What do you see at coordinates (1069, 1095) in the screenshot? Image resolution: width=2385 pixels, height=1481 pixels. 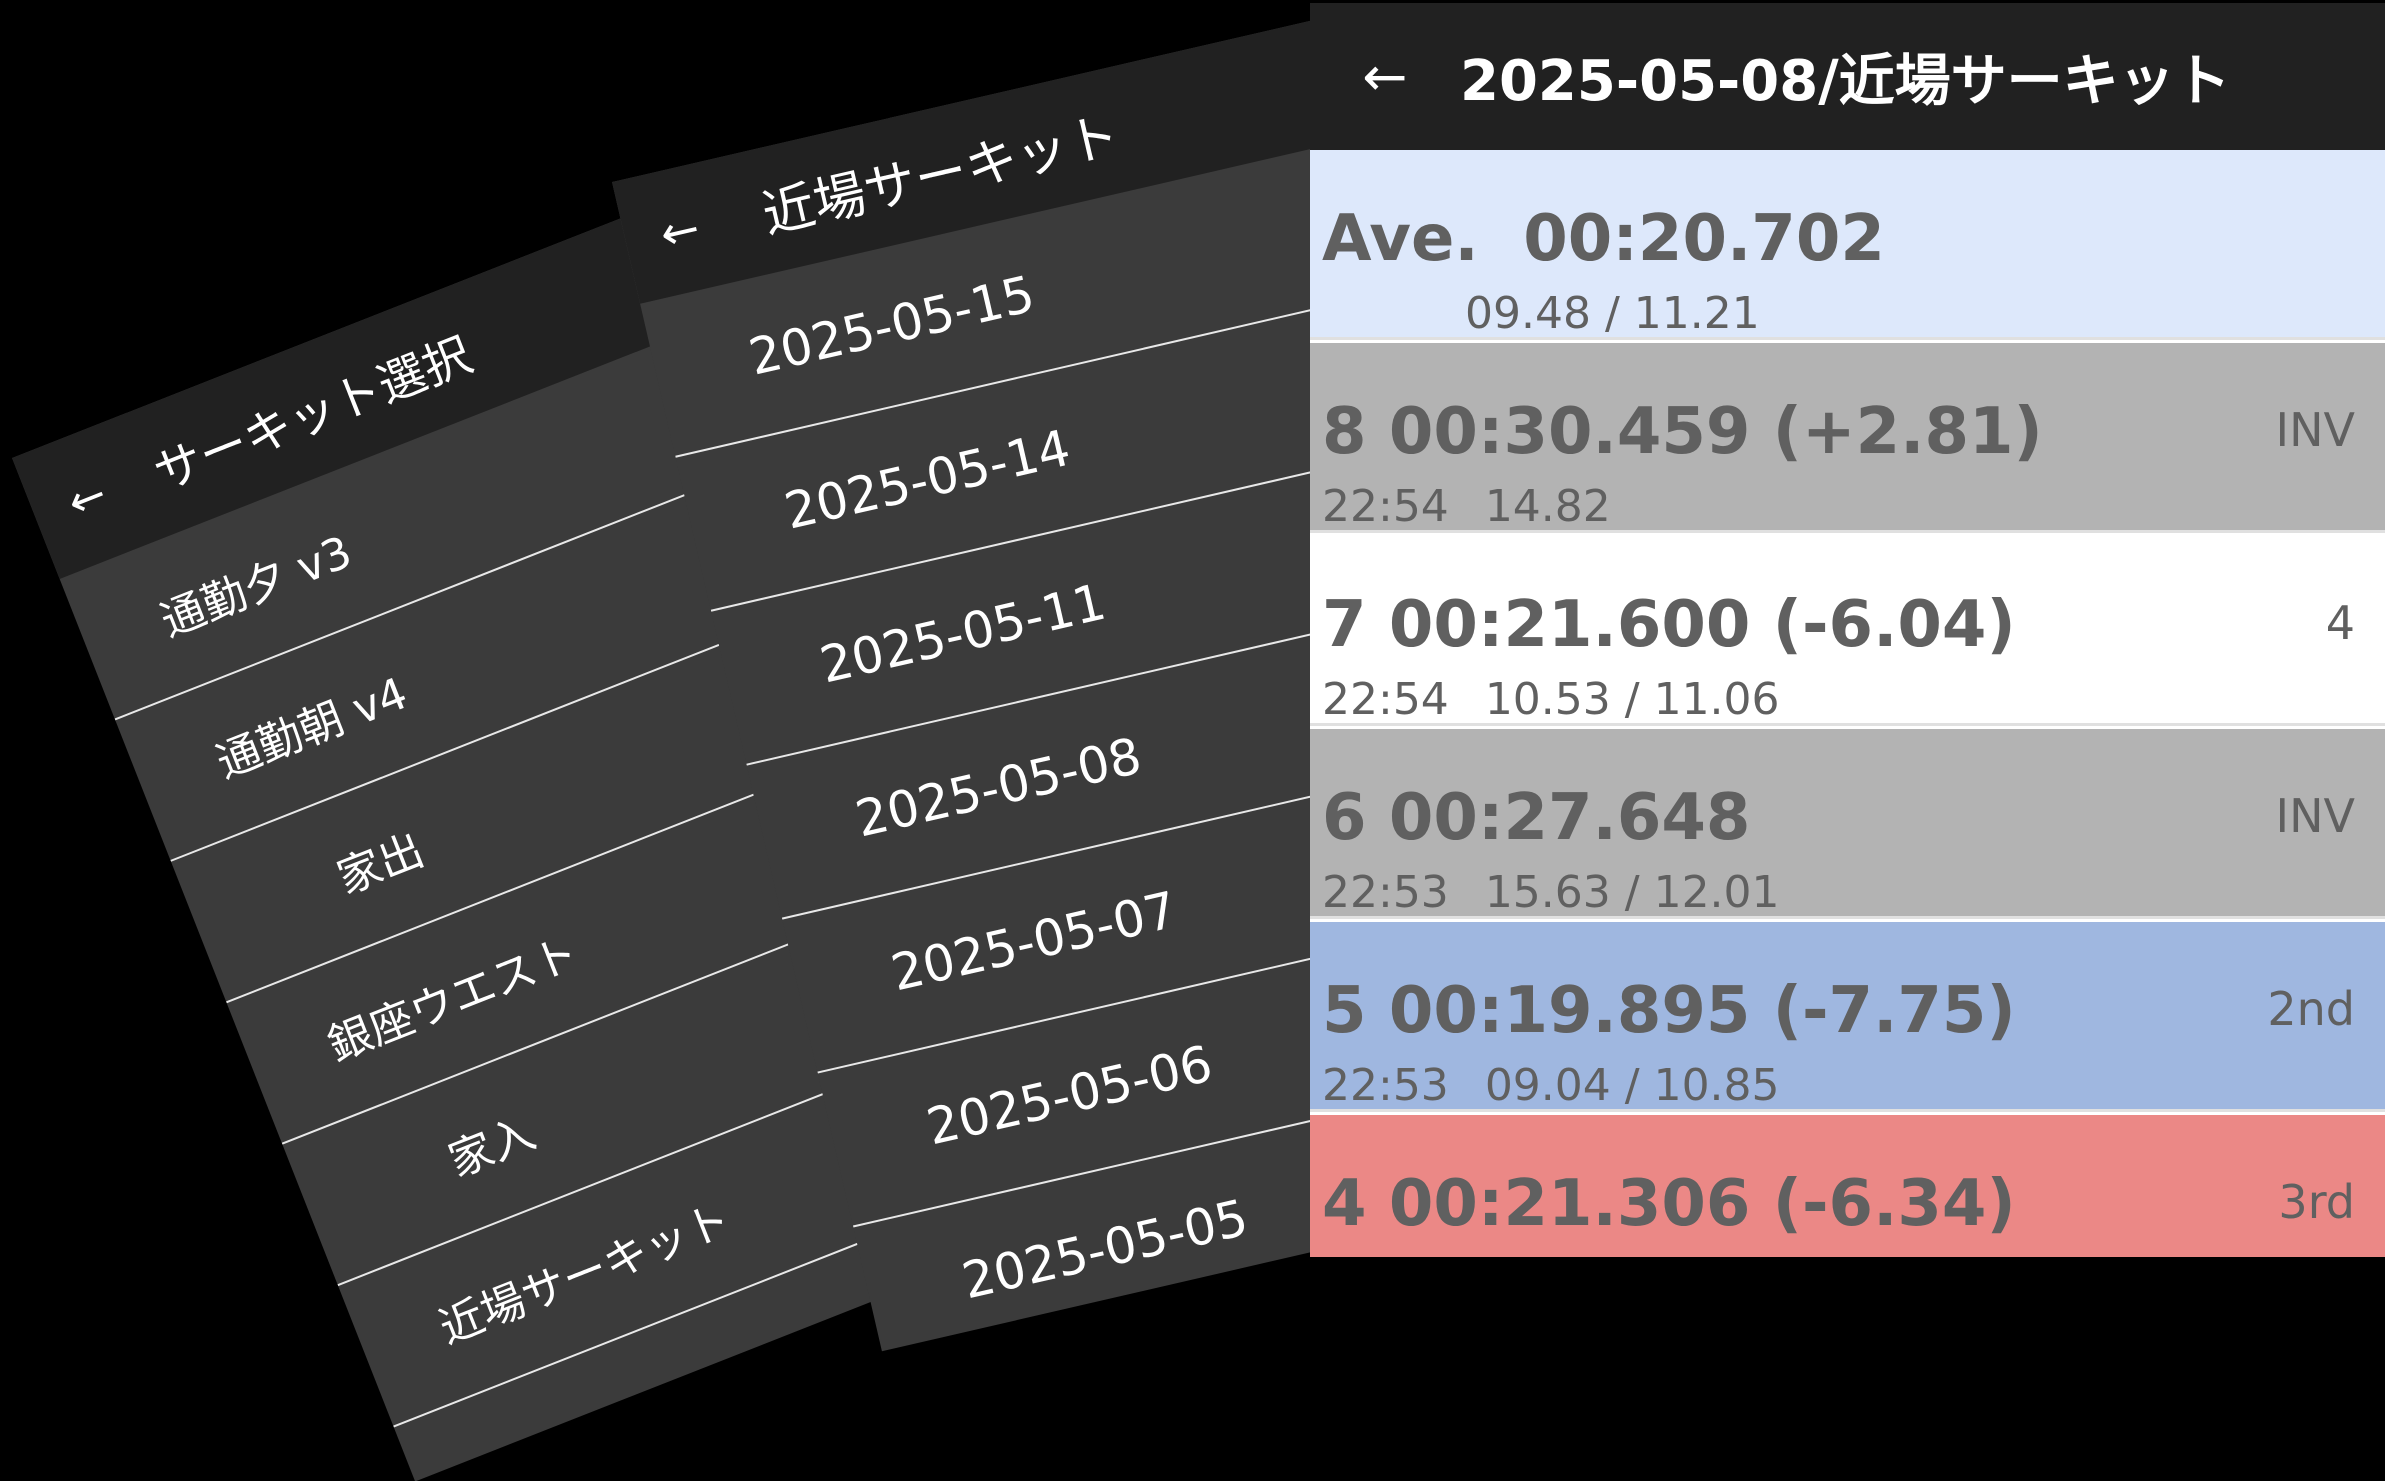 I see `list-item-label: 2025-05-06` at bounding box center [1069, 1095].